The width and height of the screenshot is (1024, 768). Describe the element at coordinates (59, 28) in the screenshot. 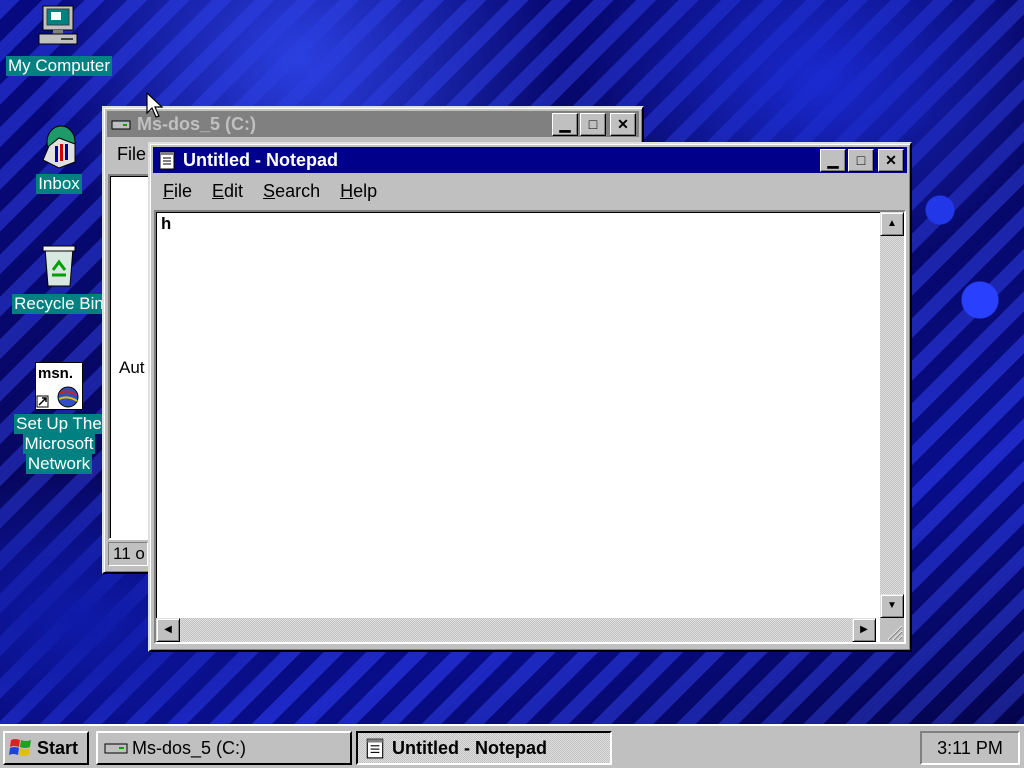

I see `computer-icon` at that location.